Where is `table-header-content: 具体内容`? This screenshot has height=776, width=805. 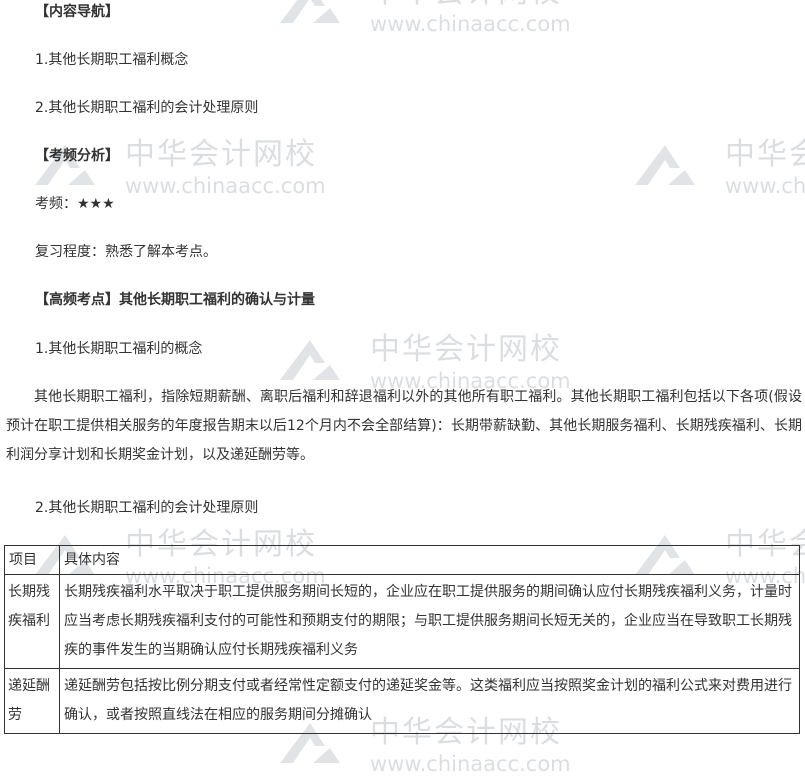 table-header-content: 具体内容 is located at coordinates (429, 560).